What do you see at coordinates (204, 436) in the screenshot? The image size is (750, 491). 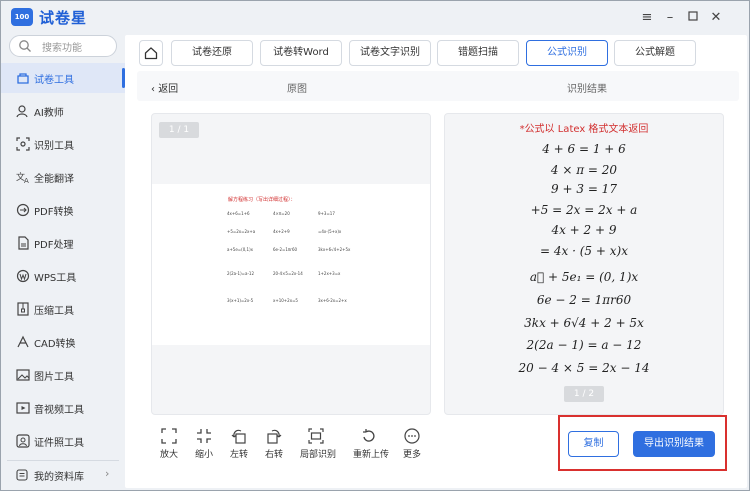 I see `zoom-out-icon` at bounding box center [204, 436].